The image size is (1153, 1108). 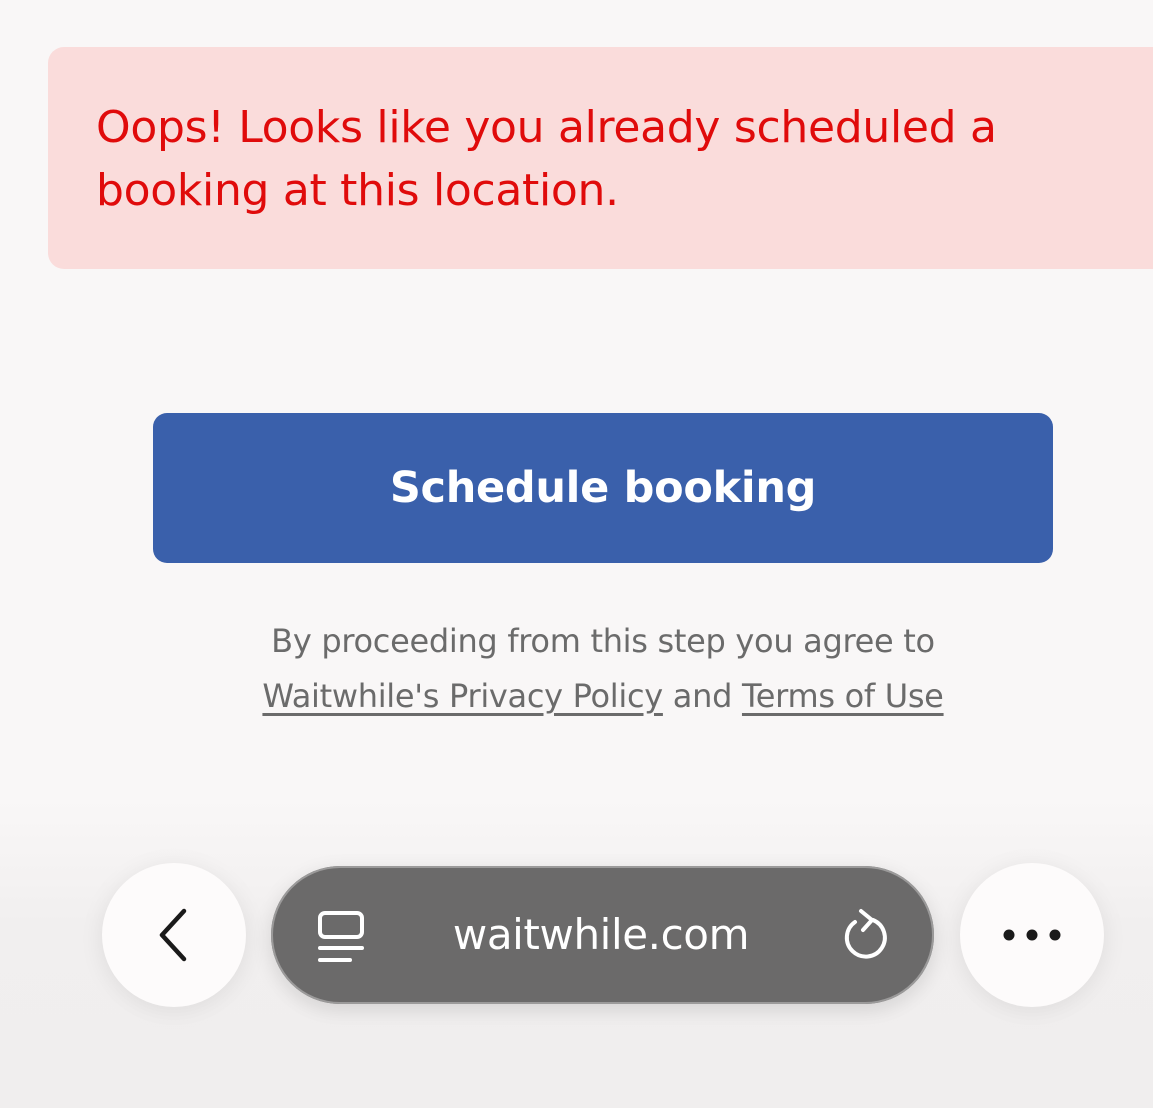 I want to click on privacy-policy-link: Waitwhile's Privacy Policy, so click(x=462, y=696).